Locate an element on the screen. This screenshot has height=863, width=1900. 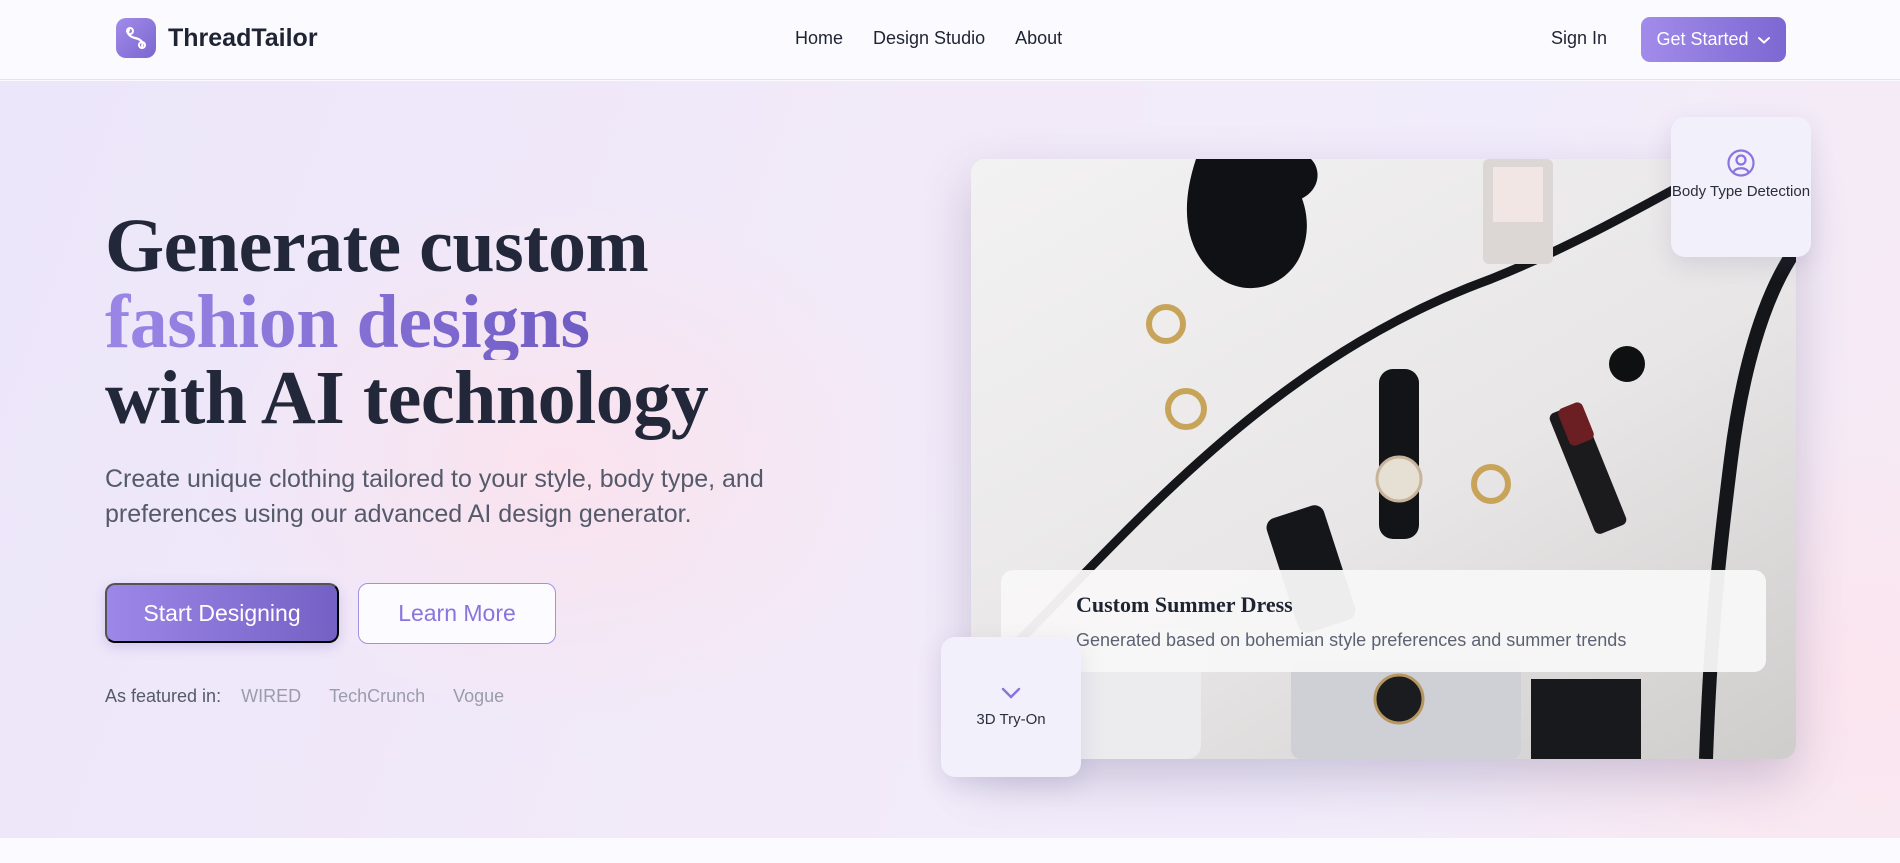
body-type-detection-badge: Body Type Detection is located at coordinates (1741, 187).